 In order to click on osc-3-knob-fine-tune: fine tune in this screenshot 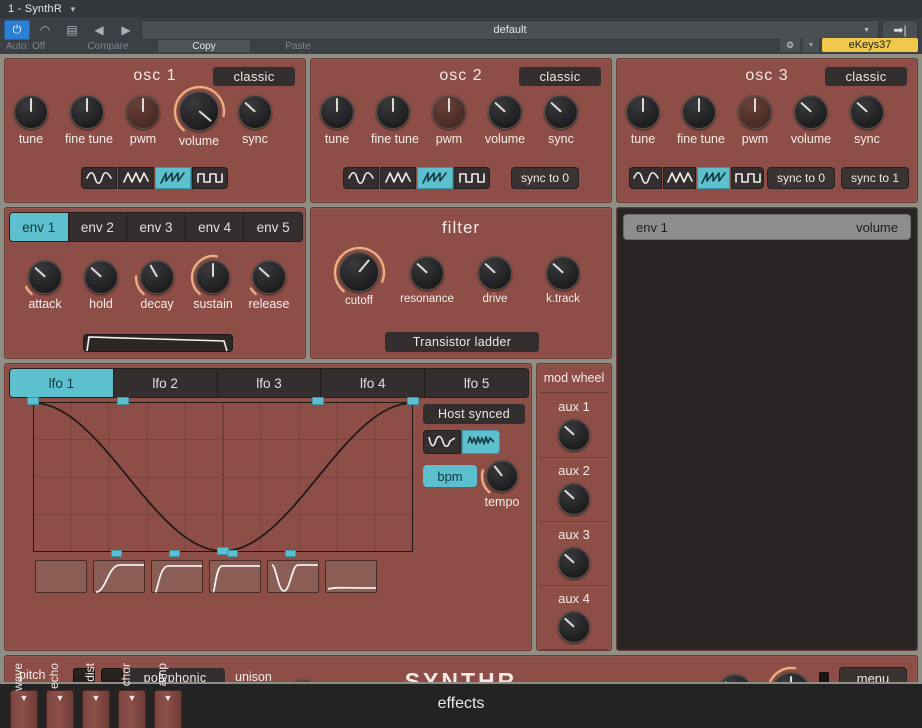, I will do `click(701, 120)`.